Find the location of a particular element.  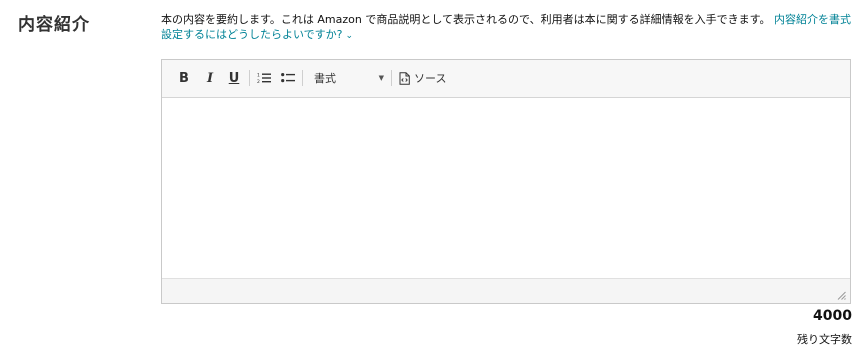

section-title: 内容紹介 is located at coordinates (54, 25).